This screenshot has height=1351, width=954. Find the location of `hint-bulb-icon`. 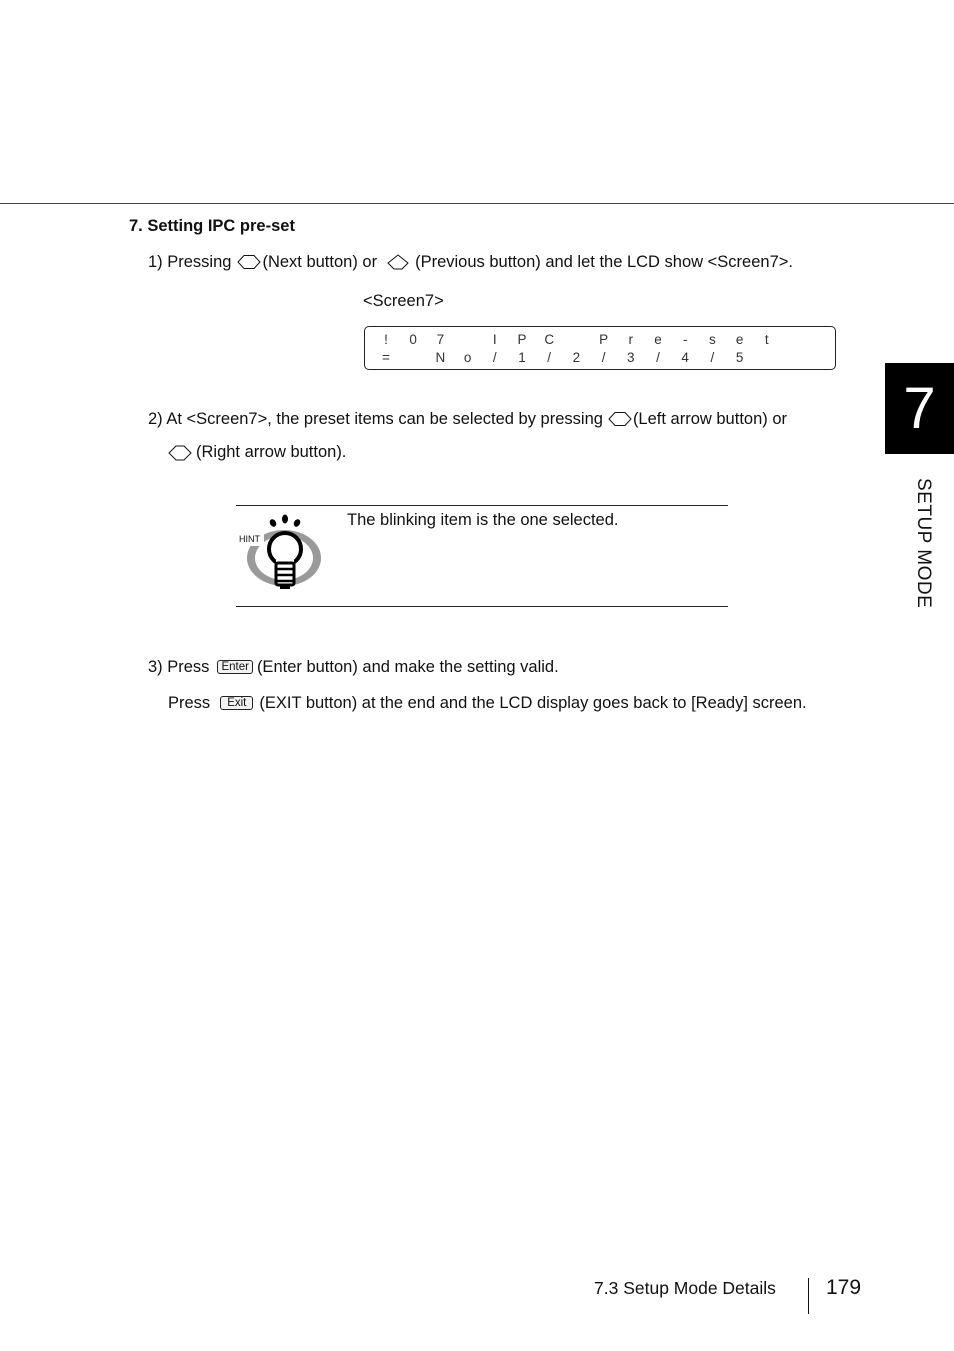

hint-bulb-icon is located at coordinates (282, 554).